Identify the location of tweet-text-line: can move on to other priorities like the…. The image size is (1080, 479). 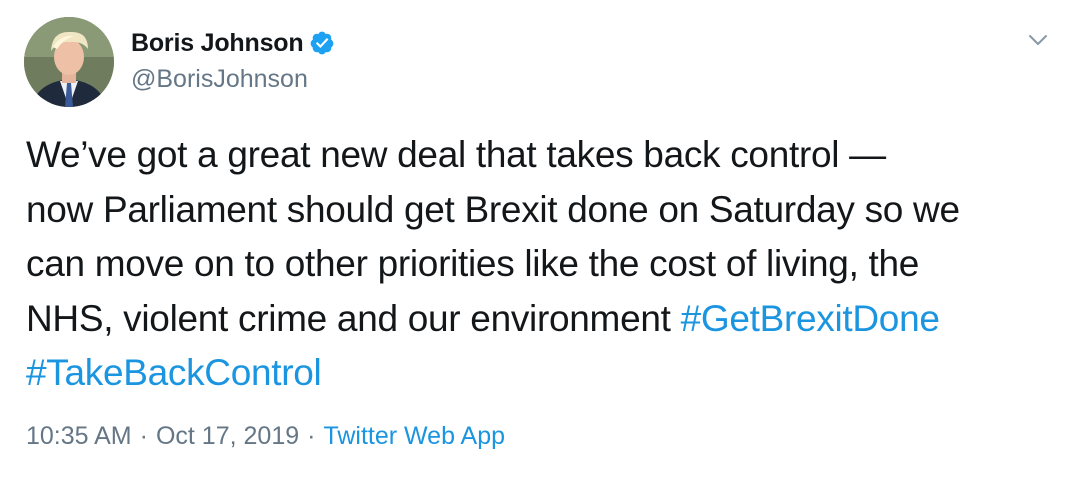
(473, 263).